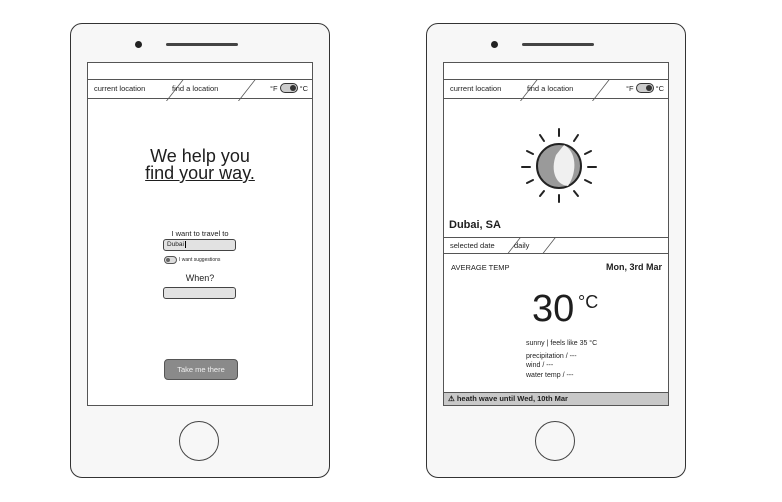 The width and height of the screenshot is (782, 502). What do you see at coordinates (199, 293) in the screenshot?
I see `date-input` at bounding box center [199, 293].